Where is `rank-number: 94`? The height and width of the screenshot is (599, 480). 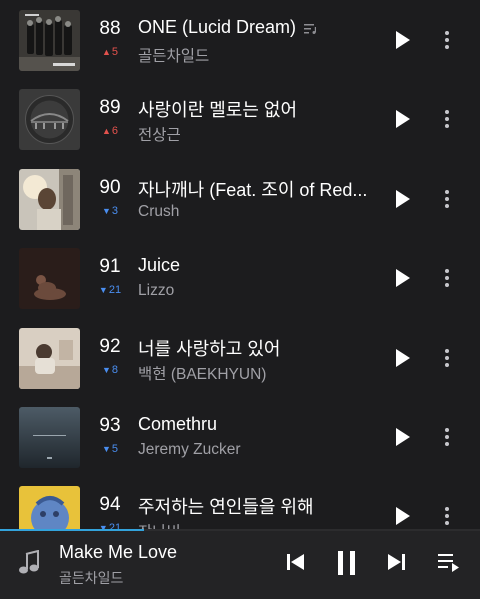
rank-number: 94 is located at coordinates (110, 505).